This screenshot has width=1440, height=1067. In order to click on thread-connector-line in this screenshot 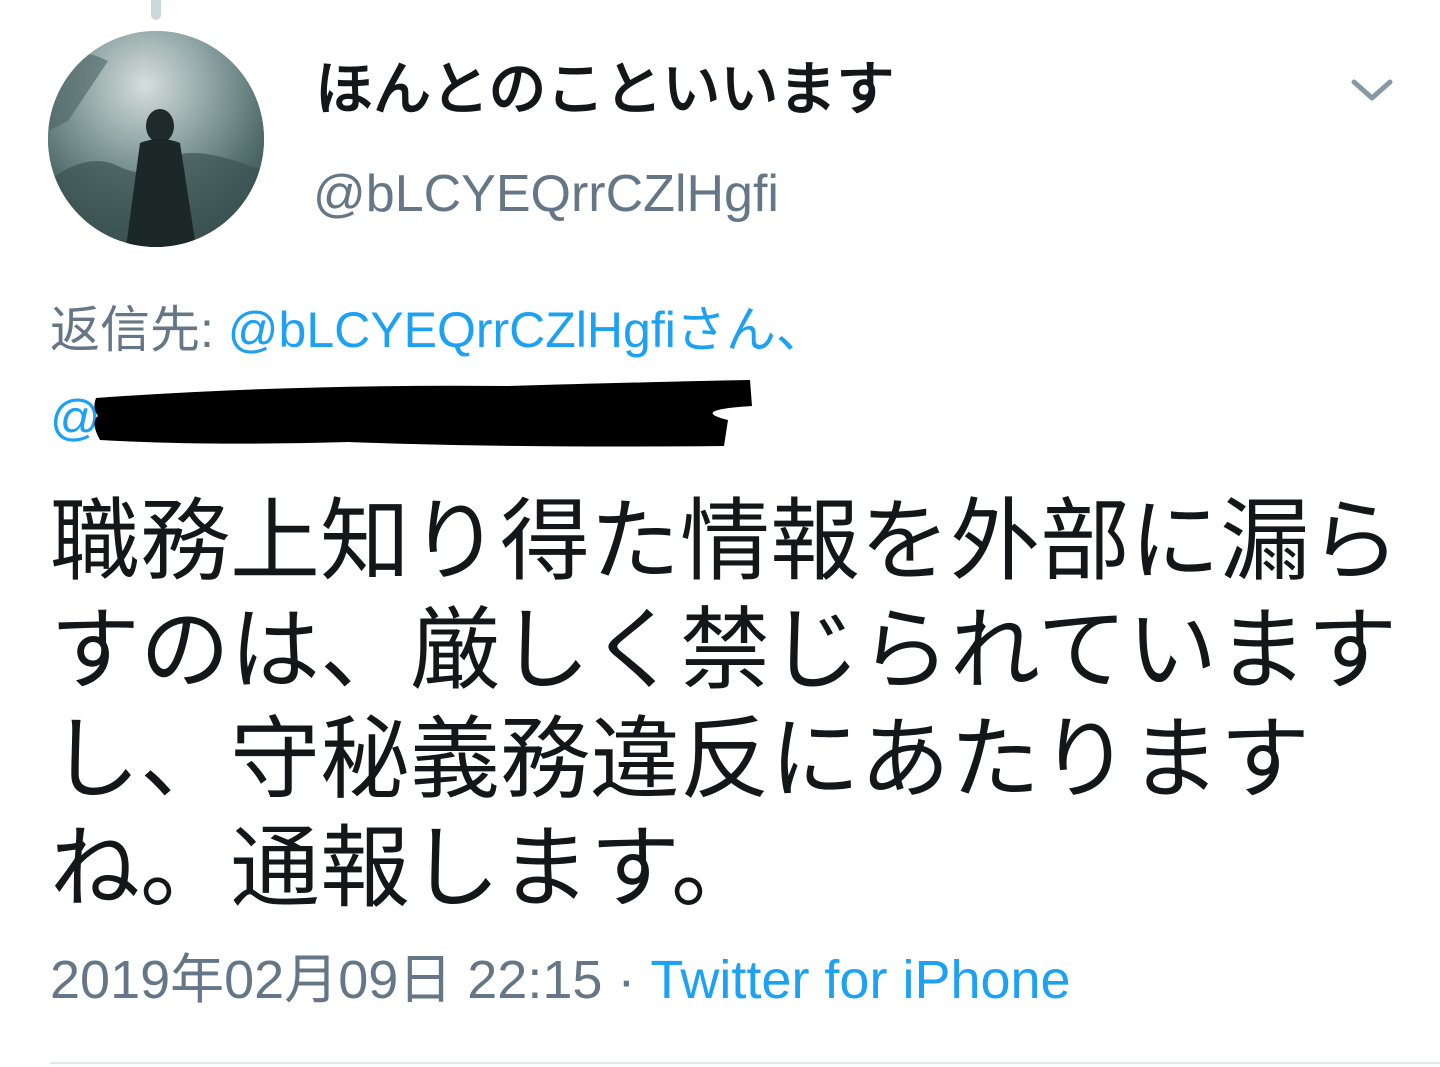, I will do `click(156, 10)`.